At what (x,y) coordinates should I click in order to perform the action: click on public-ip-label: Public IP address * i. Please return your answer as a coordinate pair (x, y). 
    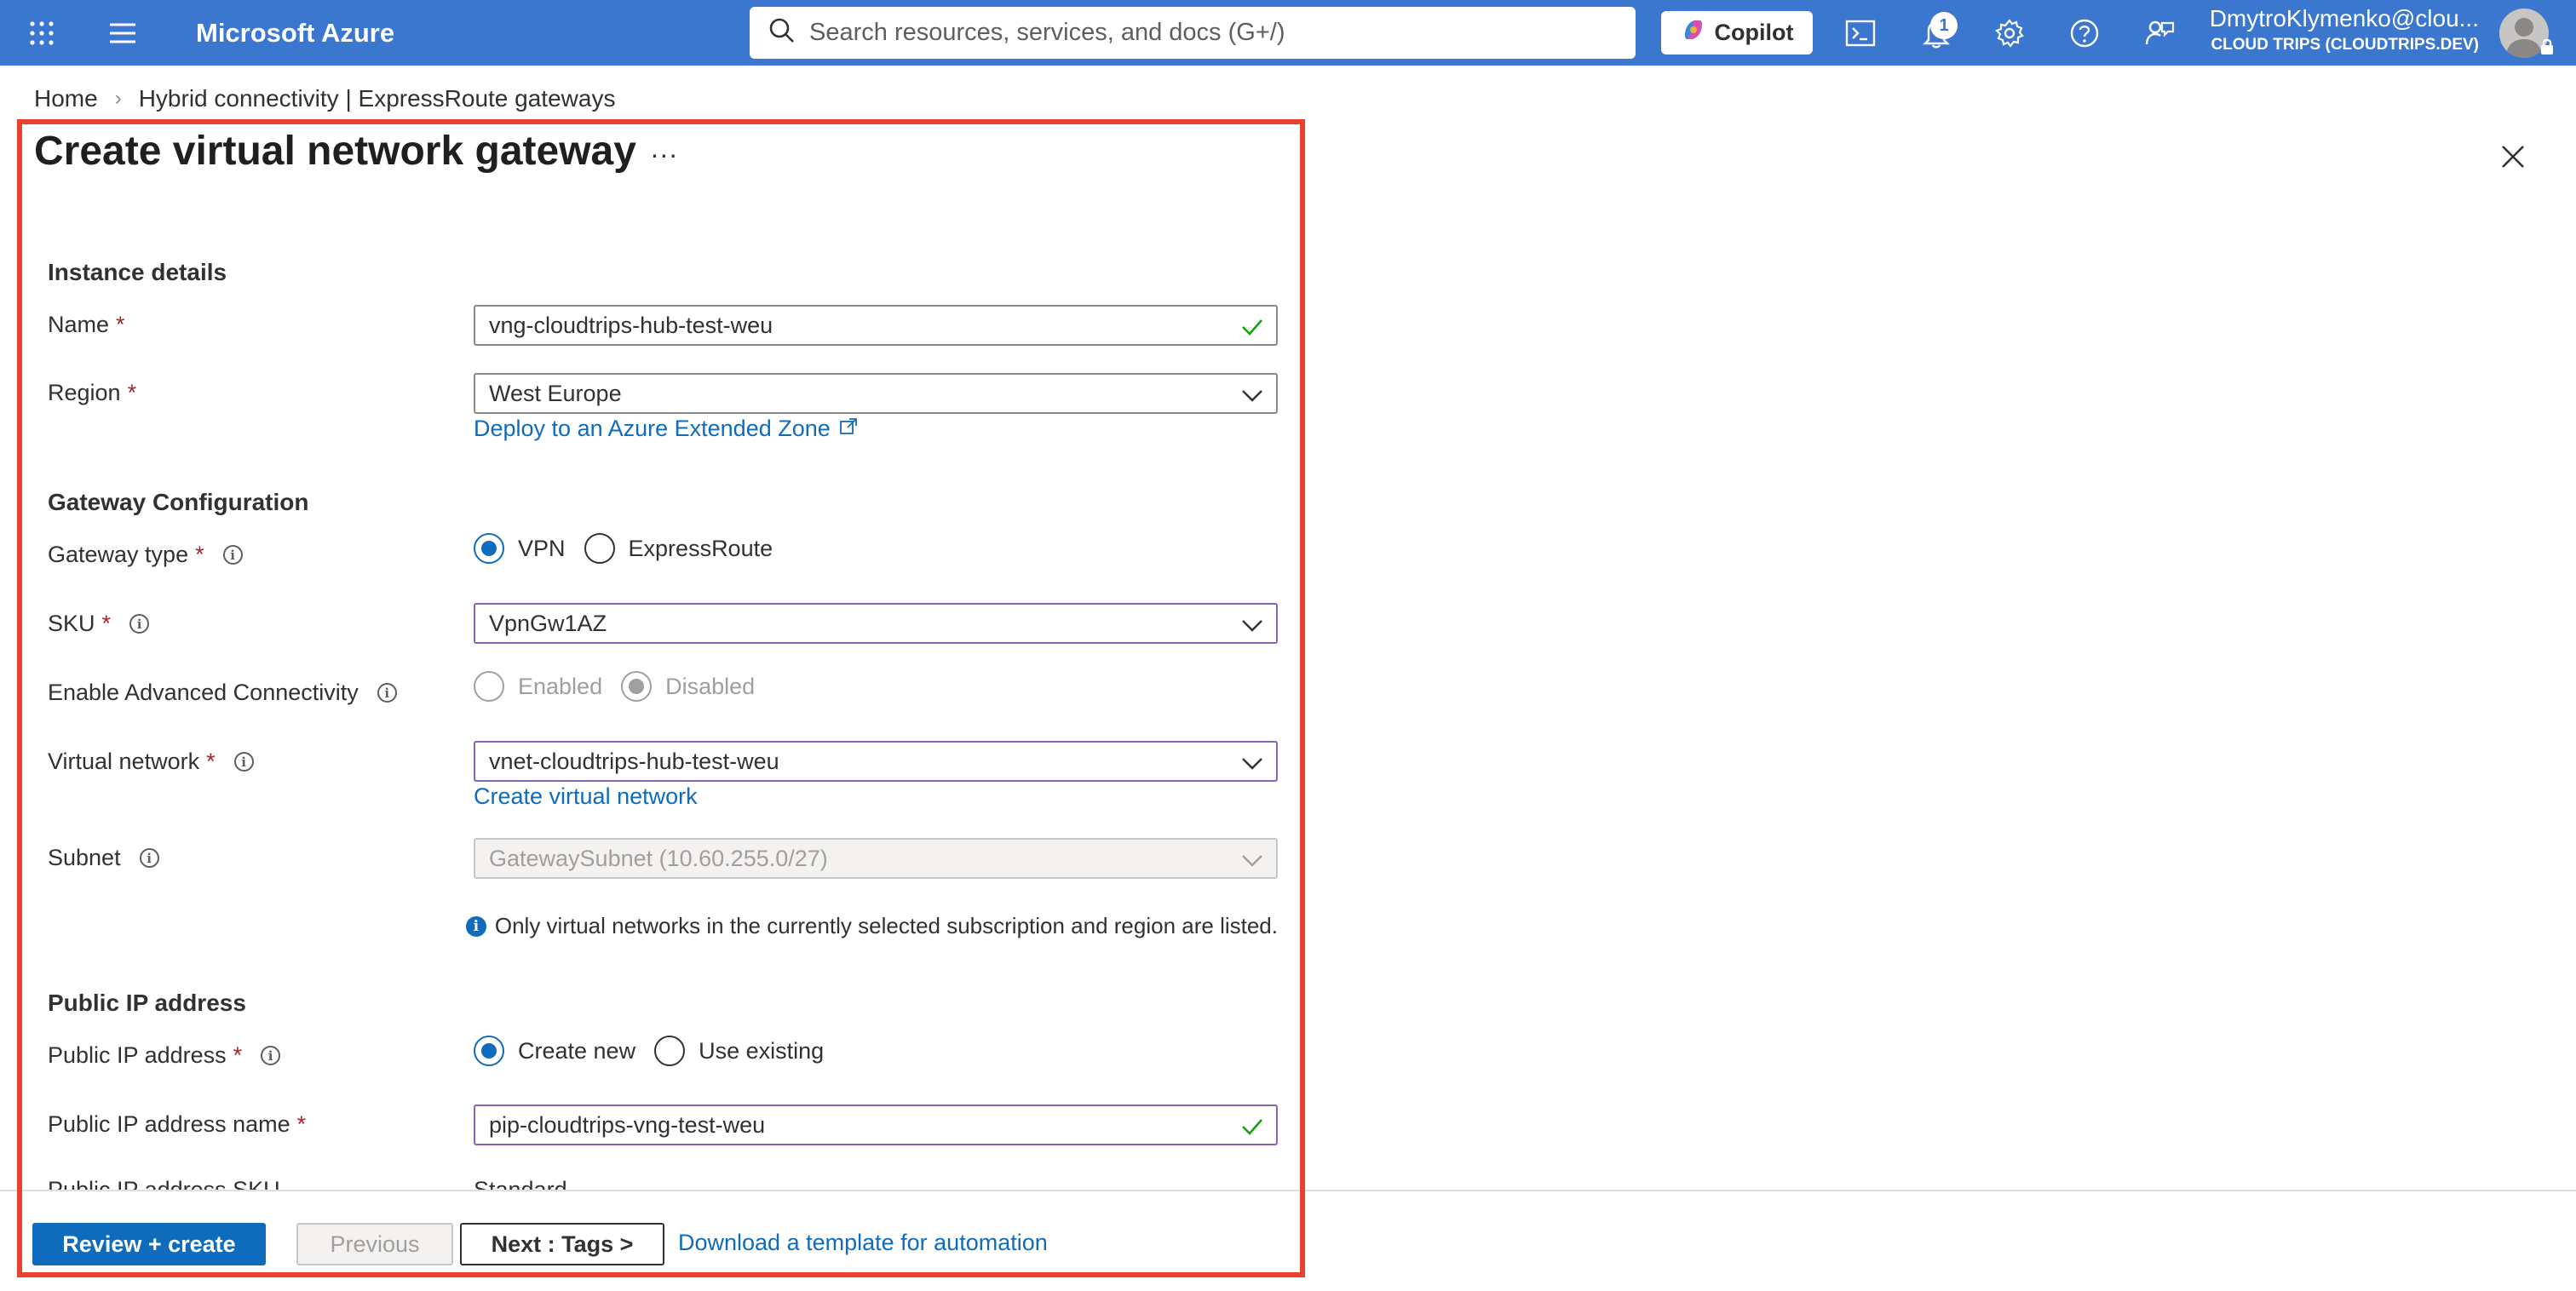
    Looking at the image, I should click on (165, 1055).